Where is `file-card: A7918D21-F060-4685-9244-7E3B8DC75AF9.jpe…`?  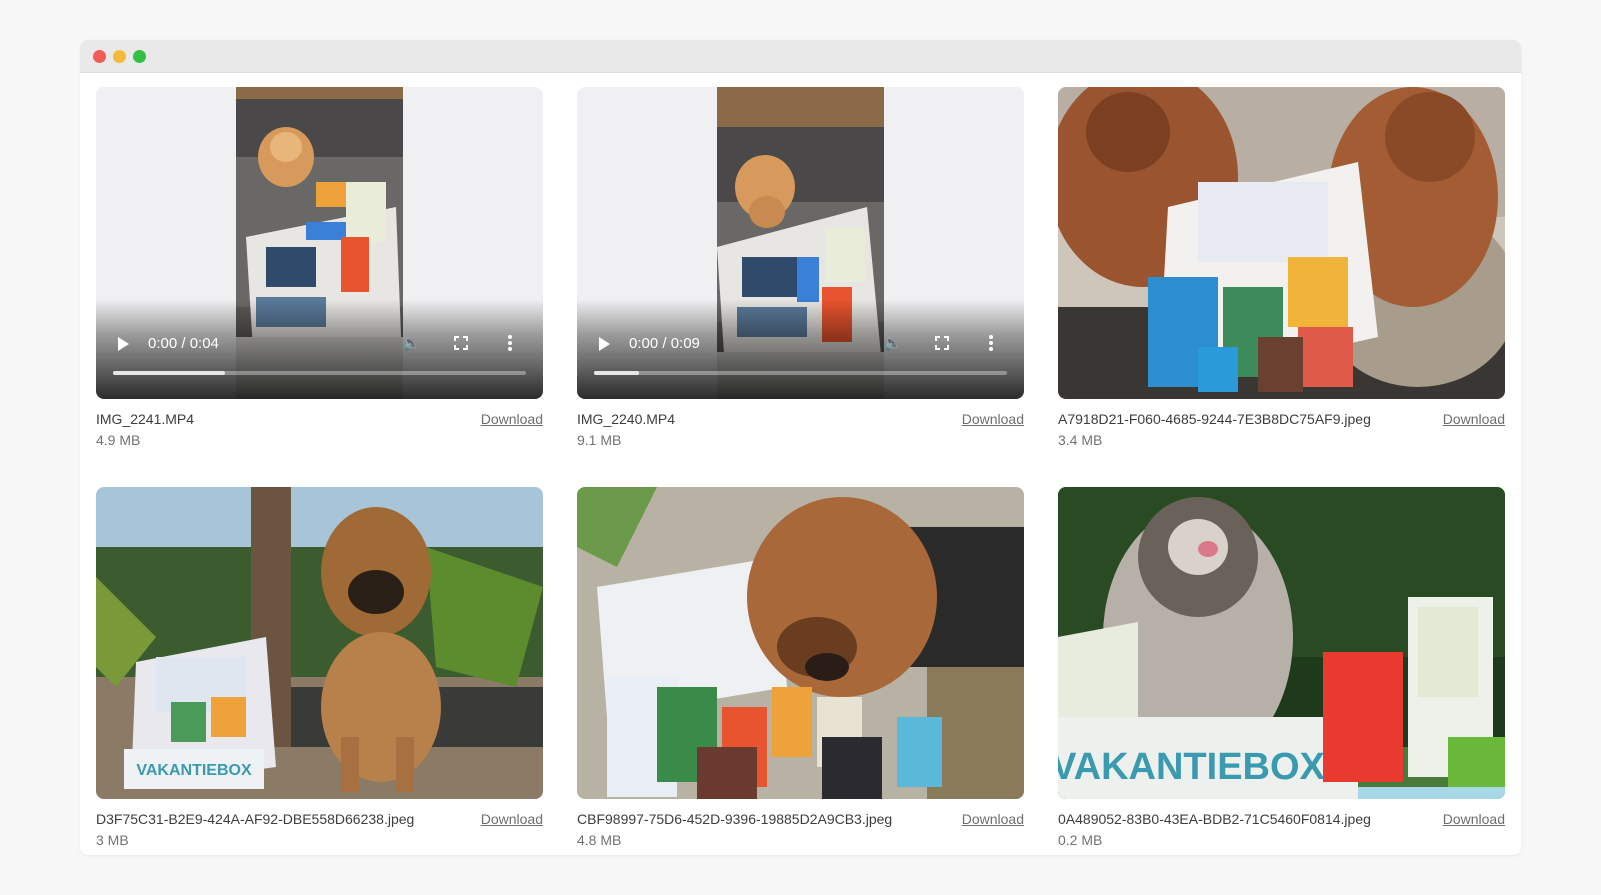
file-card: A7918D21-F060-4685-9244-7E3B8DC75AF9.jpe… is located at coordinates (1281, 273).